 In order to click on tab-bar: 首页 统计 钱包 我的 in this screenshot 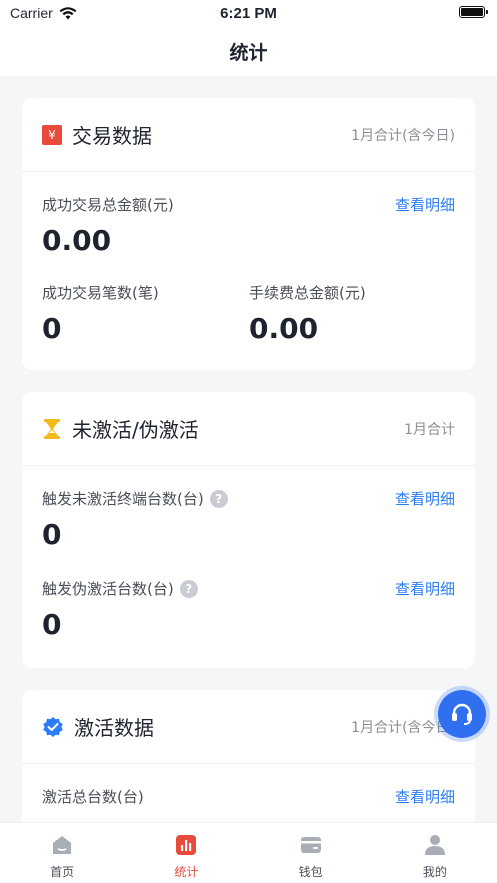, I will do `click(248, 852)`.